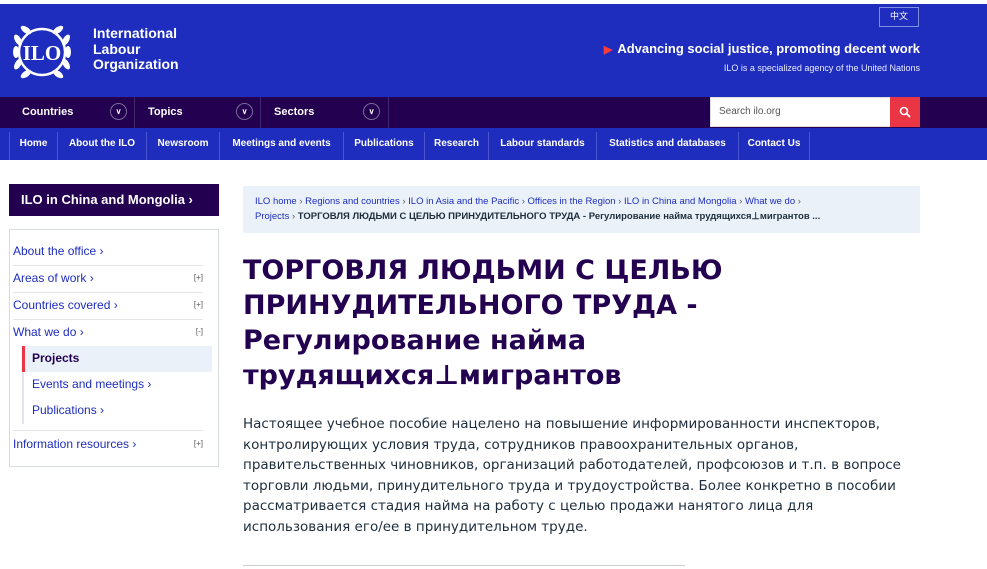 This screenshot has width=987, height=569. I want to click on nav-home: Home, so click(33, 144).